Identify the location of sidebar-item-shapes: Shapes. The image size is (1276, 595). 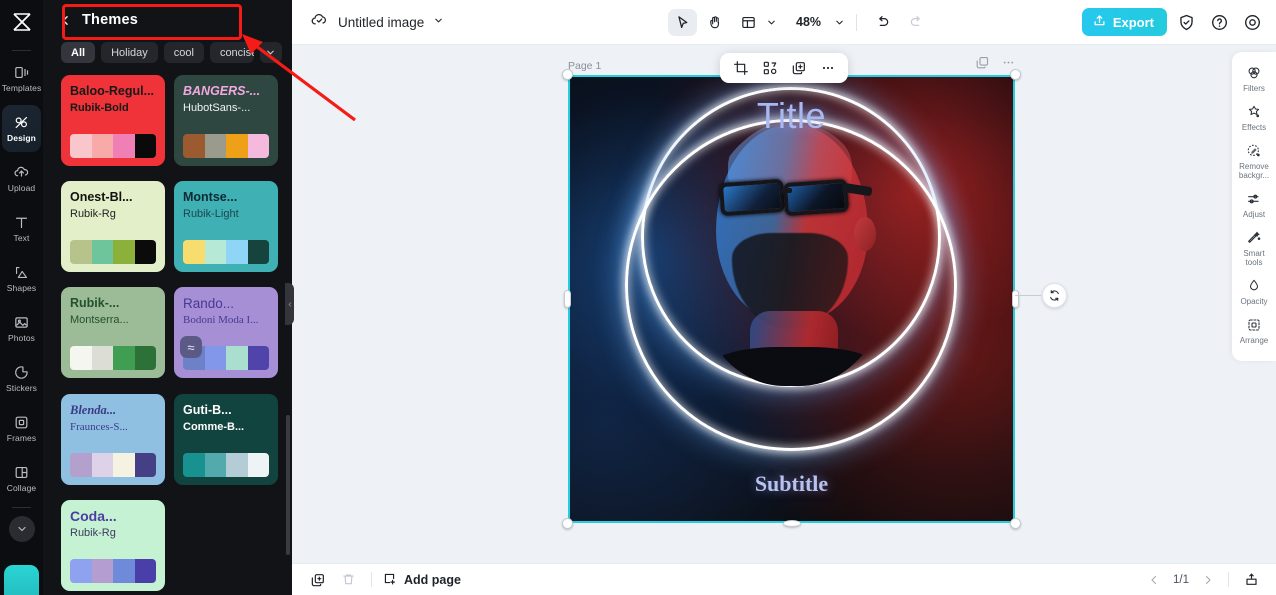
(21, 278).